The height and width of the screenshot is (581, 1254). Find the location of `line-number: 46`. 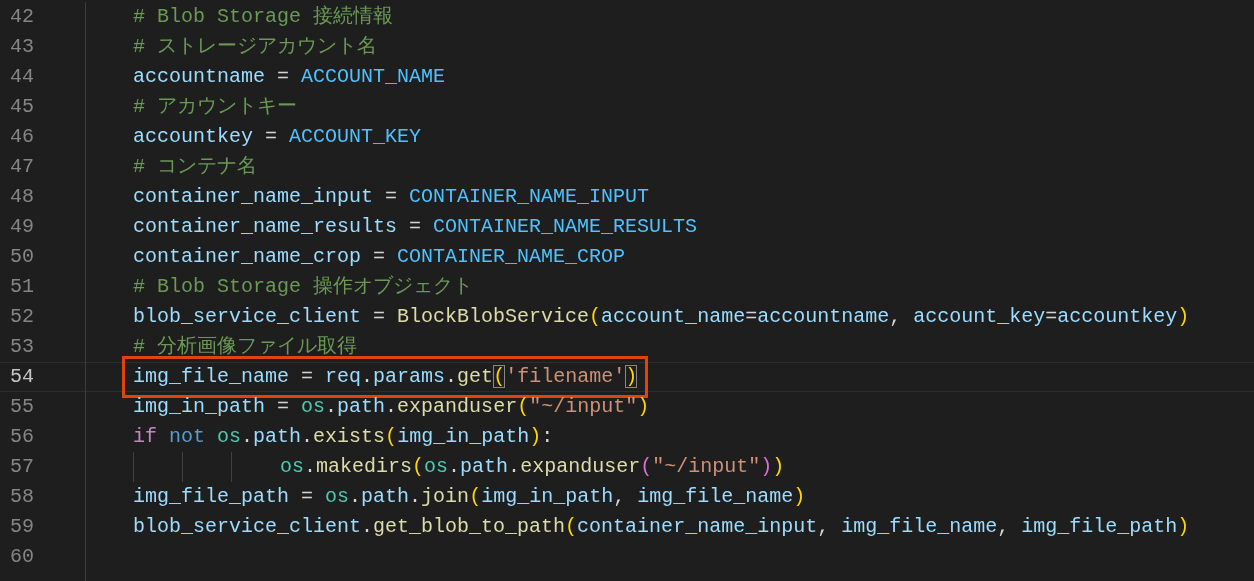

line-number: 46 is located at coordinates (22, 137).